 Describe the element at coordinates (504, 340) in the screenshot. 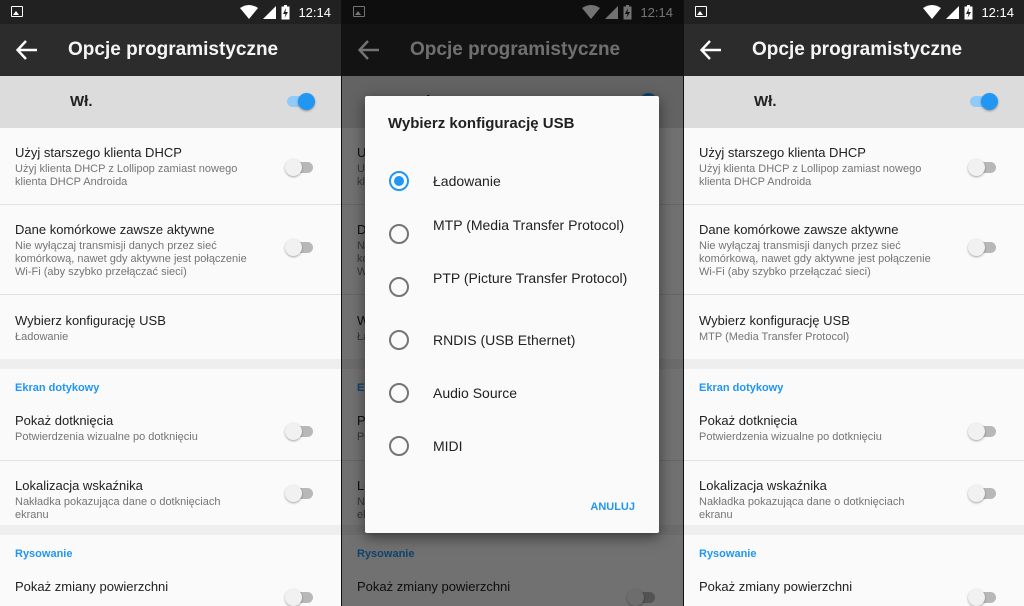

I see `usb-option-label: RNDIS (USB Ethernet)` at that location.